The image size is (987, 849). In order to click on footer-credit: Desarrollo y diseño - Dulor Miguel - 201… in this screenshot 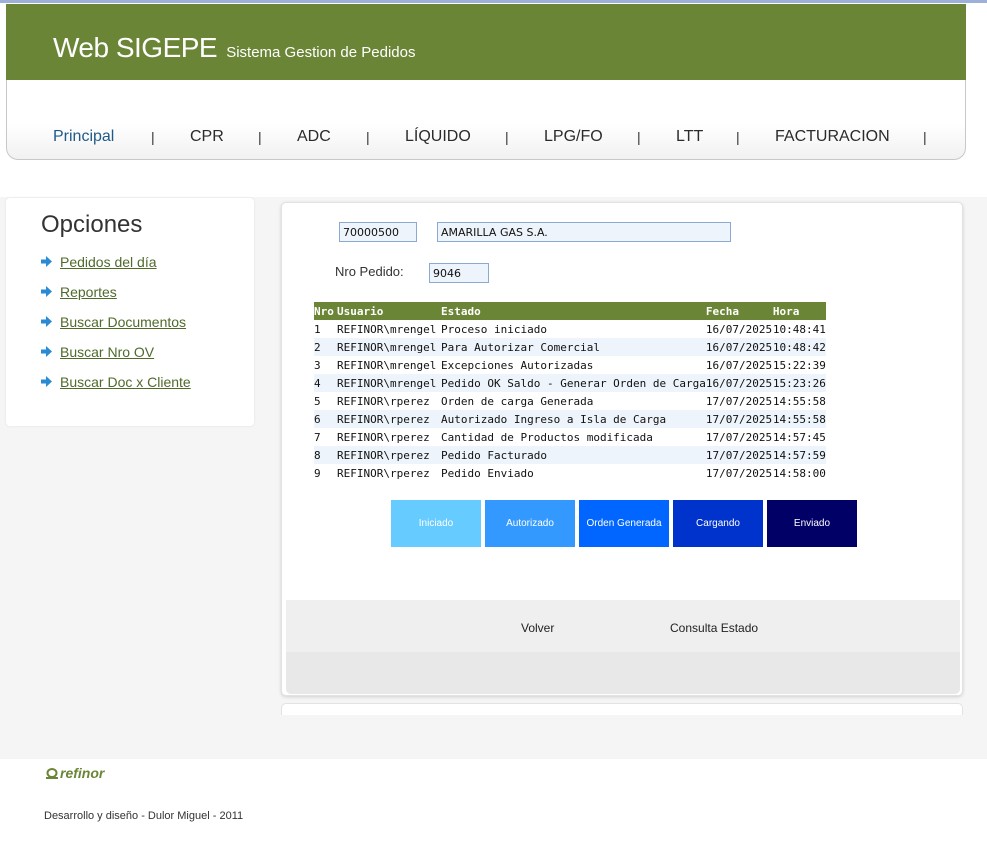, I will do `click(144, 816)`.